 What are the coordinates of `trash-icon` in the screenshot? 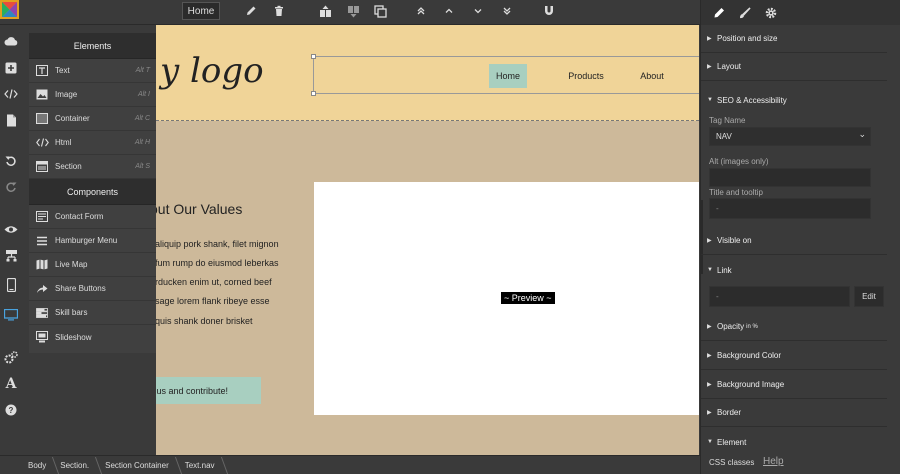 It's located at (279, 11).